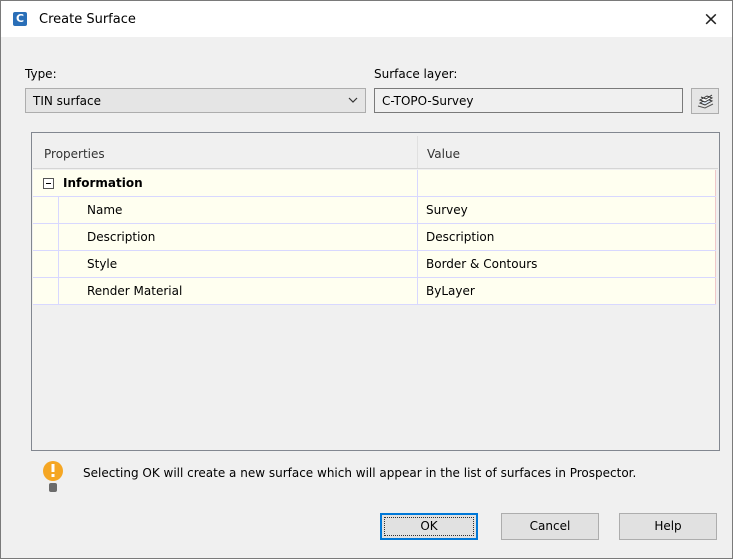  What do you see at coordinates (237, 291) in the screenshot?
I see `property-name-cell: Render Material` at bounding box center [237, 291].